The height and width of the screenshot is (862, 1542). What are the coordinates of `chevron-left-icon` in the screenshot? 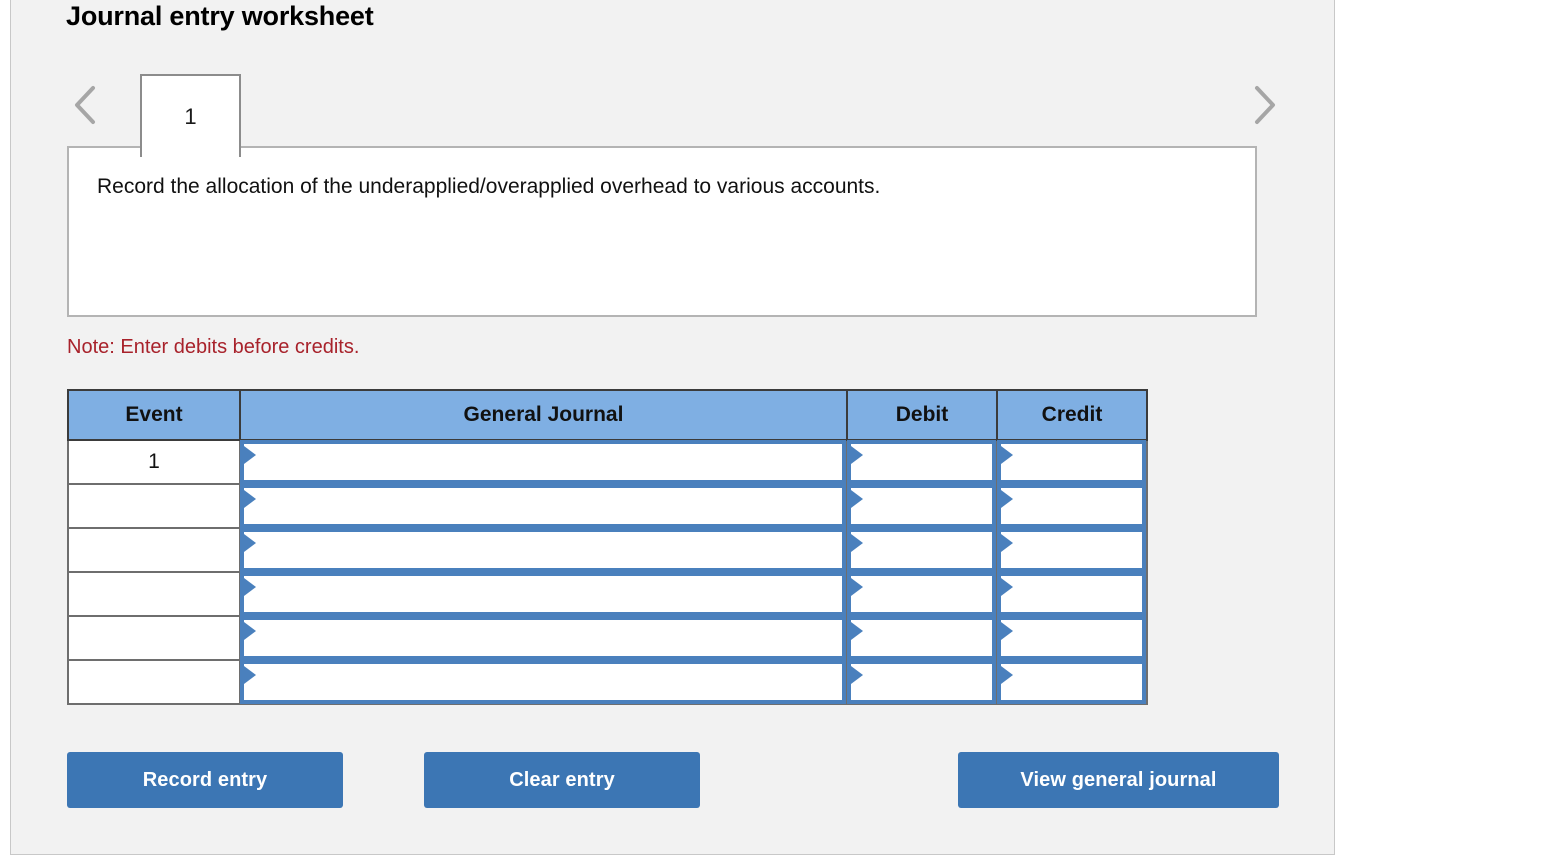 It's located at (86, 105).